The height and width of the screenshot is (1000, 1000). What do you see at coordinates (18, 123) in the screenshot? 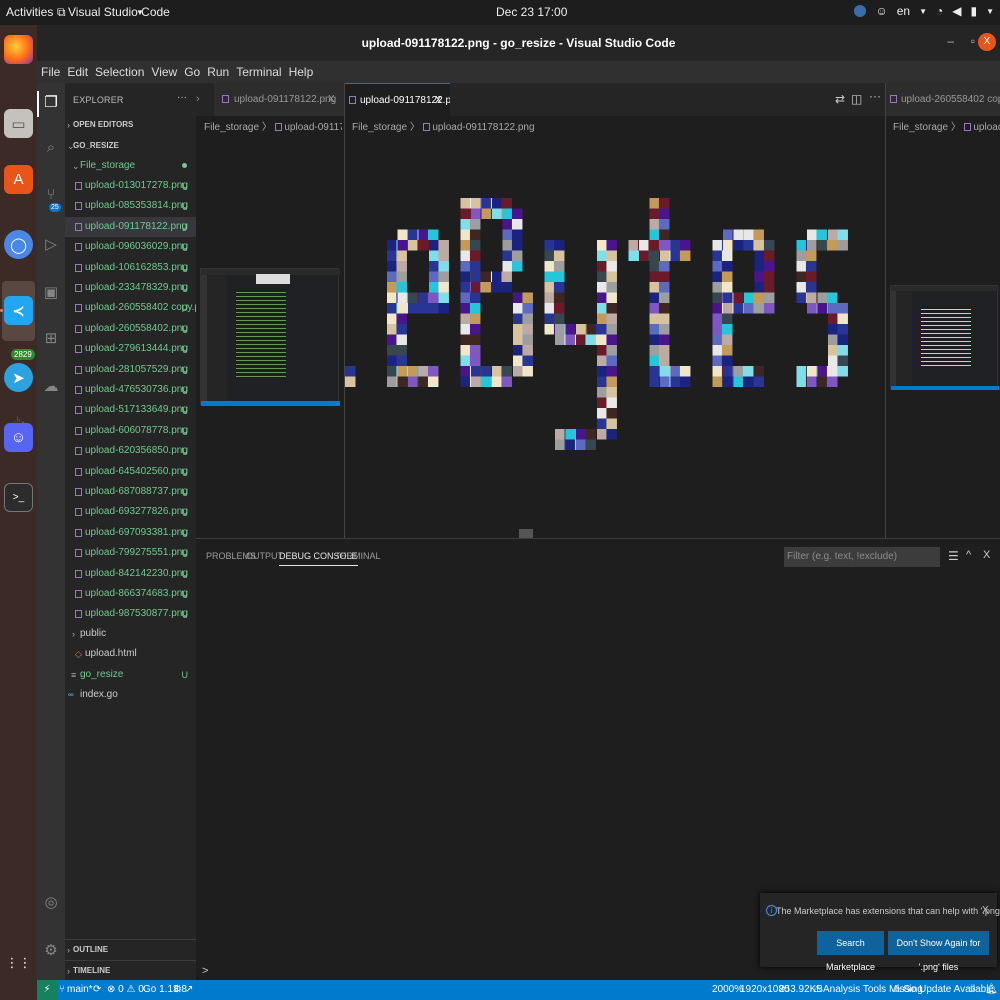
I see `files-icon: ▭` at bounding box center [18, 123].